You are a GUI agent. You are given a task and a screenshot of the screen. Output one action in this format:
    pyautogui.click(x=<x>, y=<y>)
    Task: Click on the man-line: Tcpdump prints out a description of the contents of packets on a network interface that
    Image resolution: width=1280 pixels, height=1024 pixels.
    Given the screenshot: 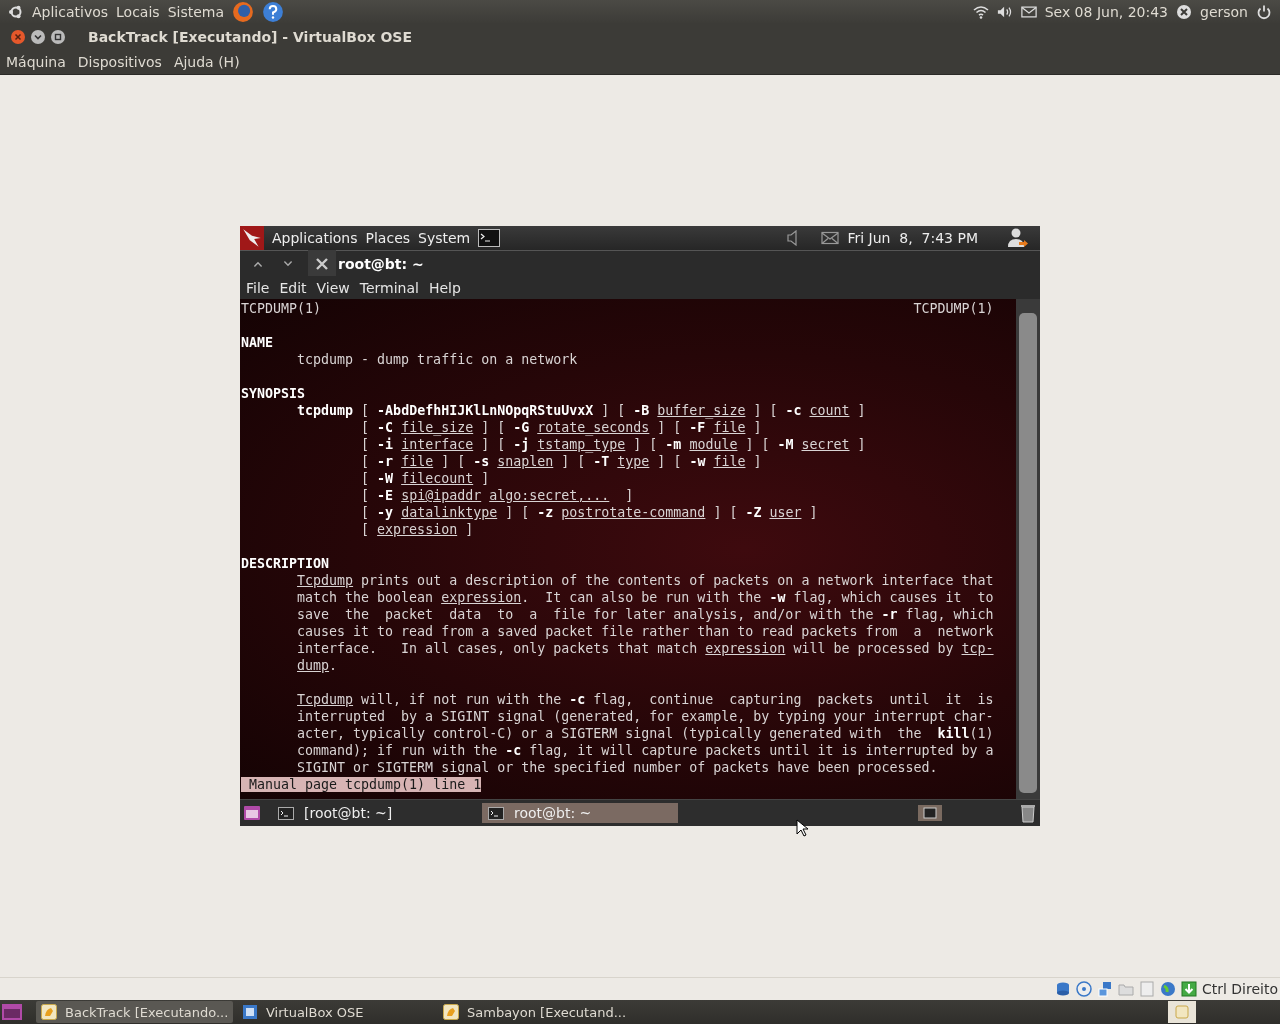 What is the action you would take?
    pyautogui.click(x=645, y=580)
    